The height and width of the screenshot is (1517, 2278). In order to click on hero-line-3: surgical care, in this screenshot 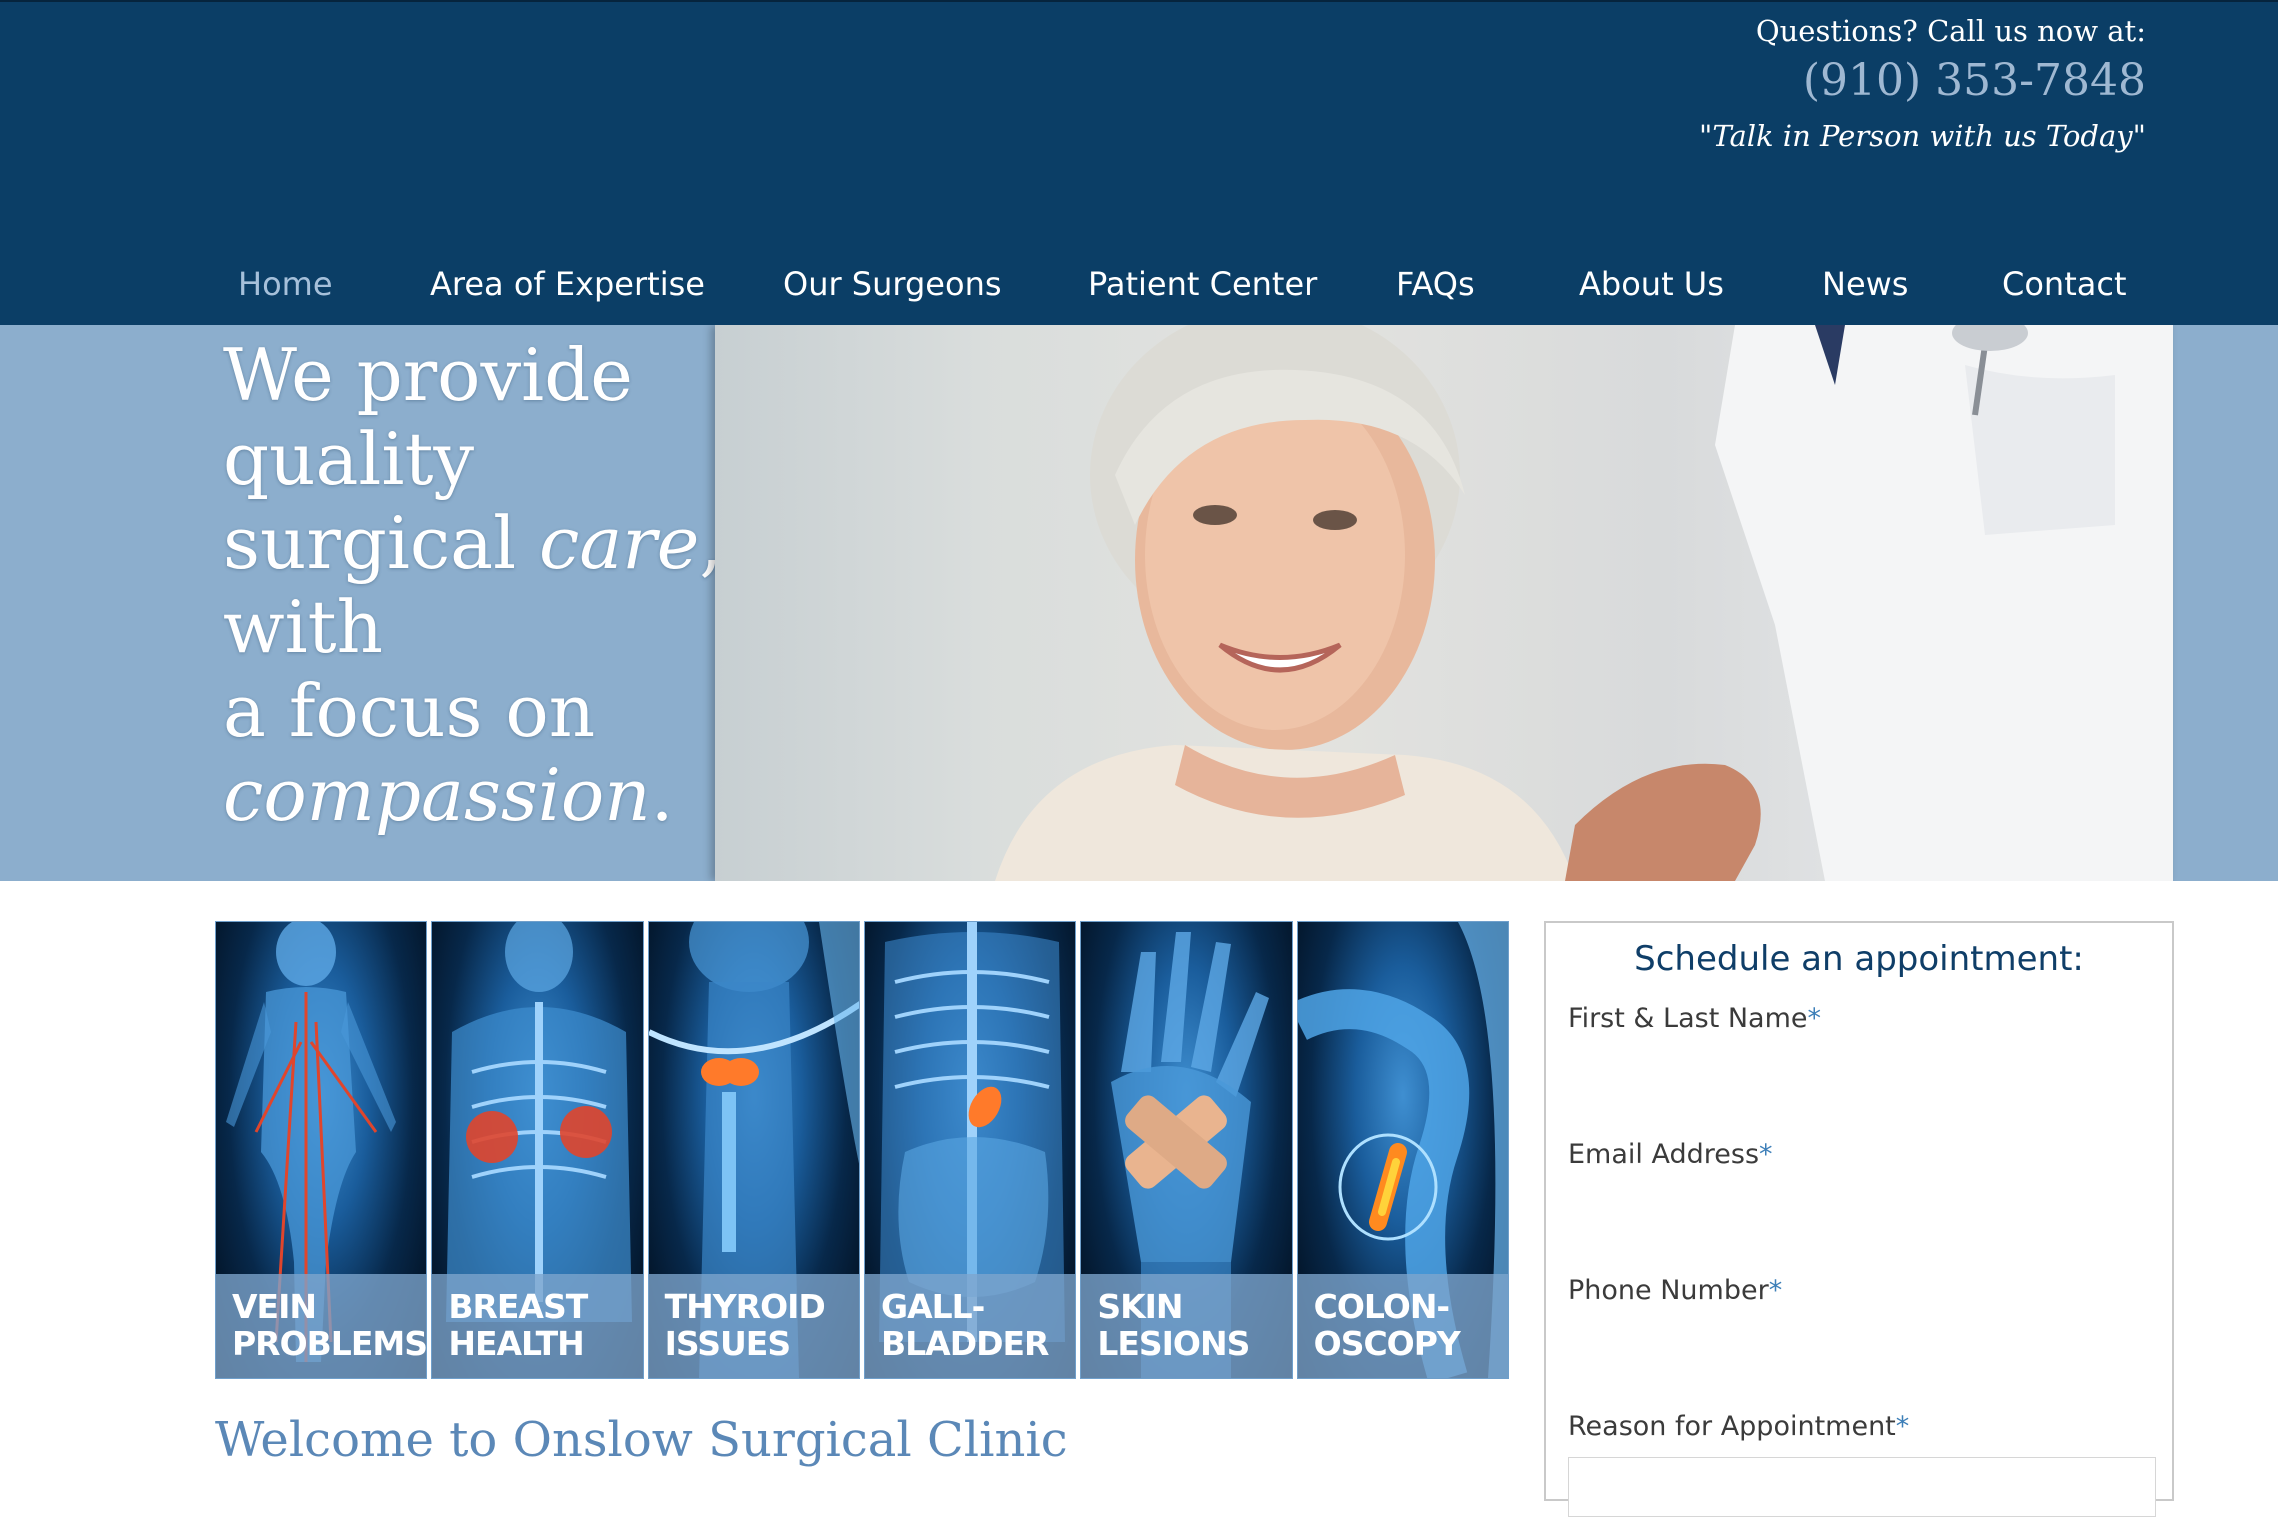, I will do `click(472, 543)`.